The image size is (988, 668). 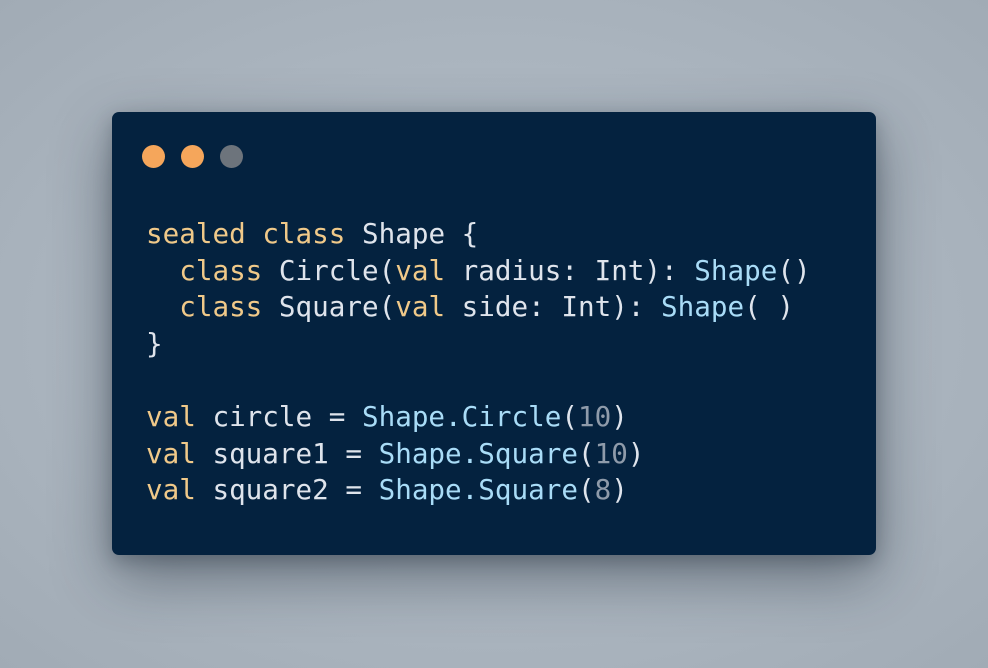 I want to click on window-dot-gray-icon, so click(x=231, y=156).